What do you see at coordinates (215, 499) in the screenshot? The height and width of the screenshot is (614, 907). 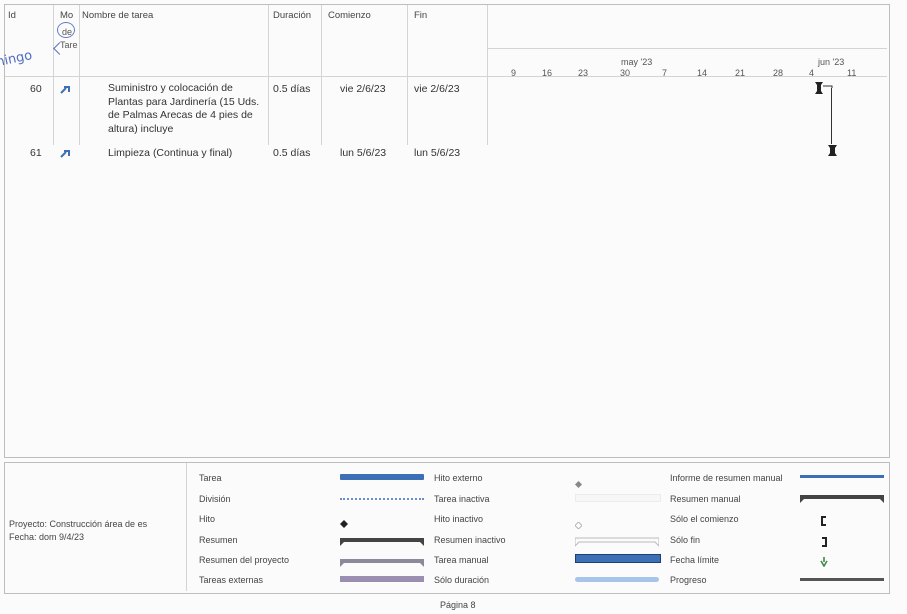 I see `legend-label-division: División` at bounding box center [215, 499].